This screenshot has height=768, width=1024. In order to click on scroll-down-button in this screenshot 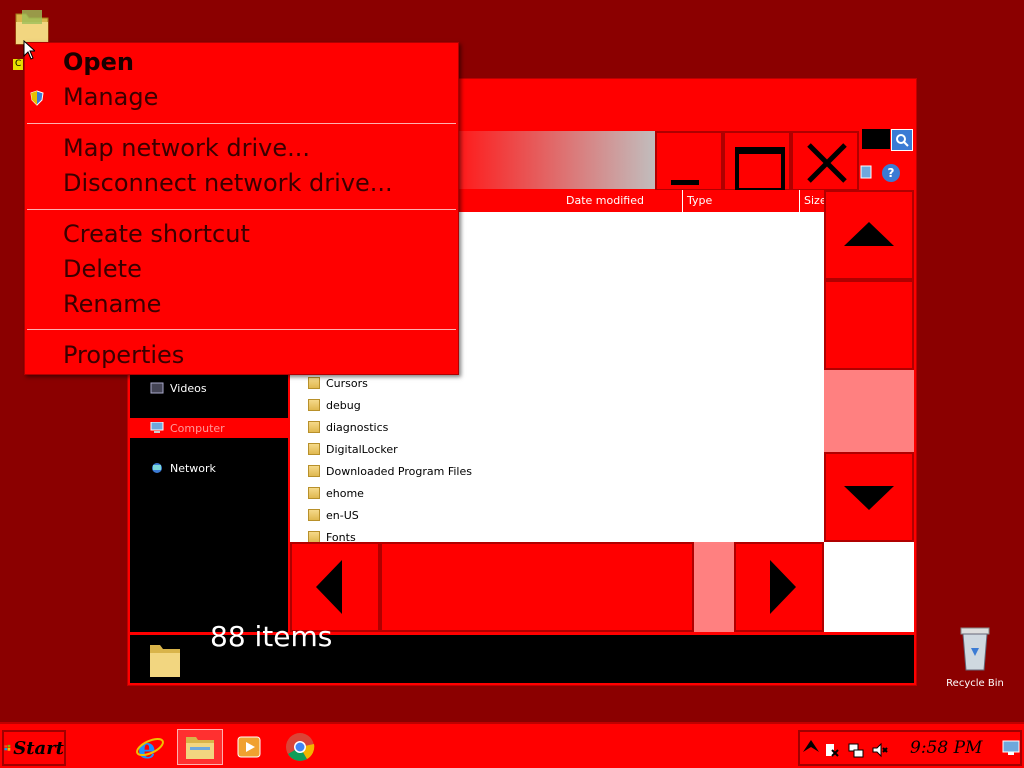, I will do `click(869, 497)`.